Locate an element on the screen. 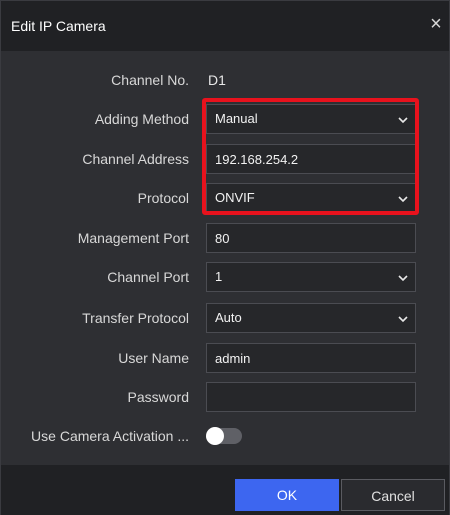  protocol-value: ONVIF is located at coordinates (235, 197).